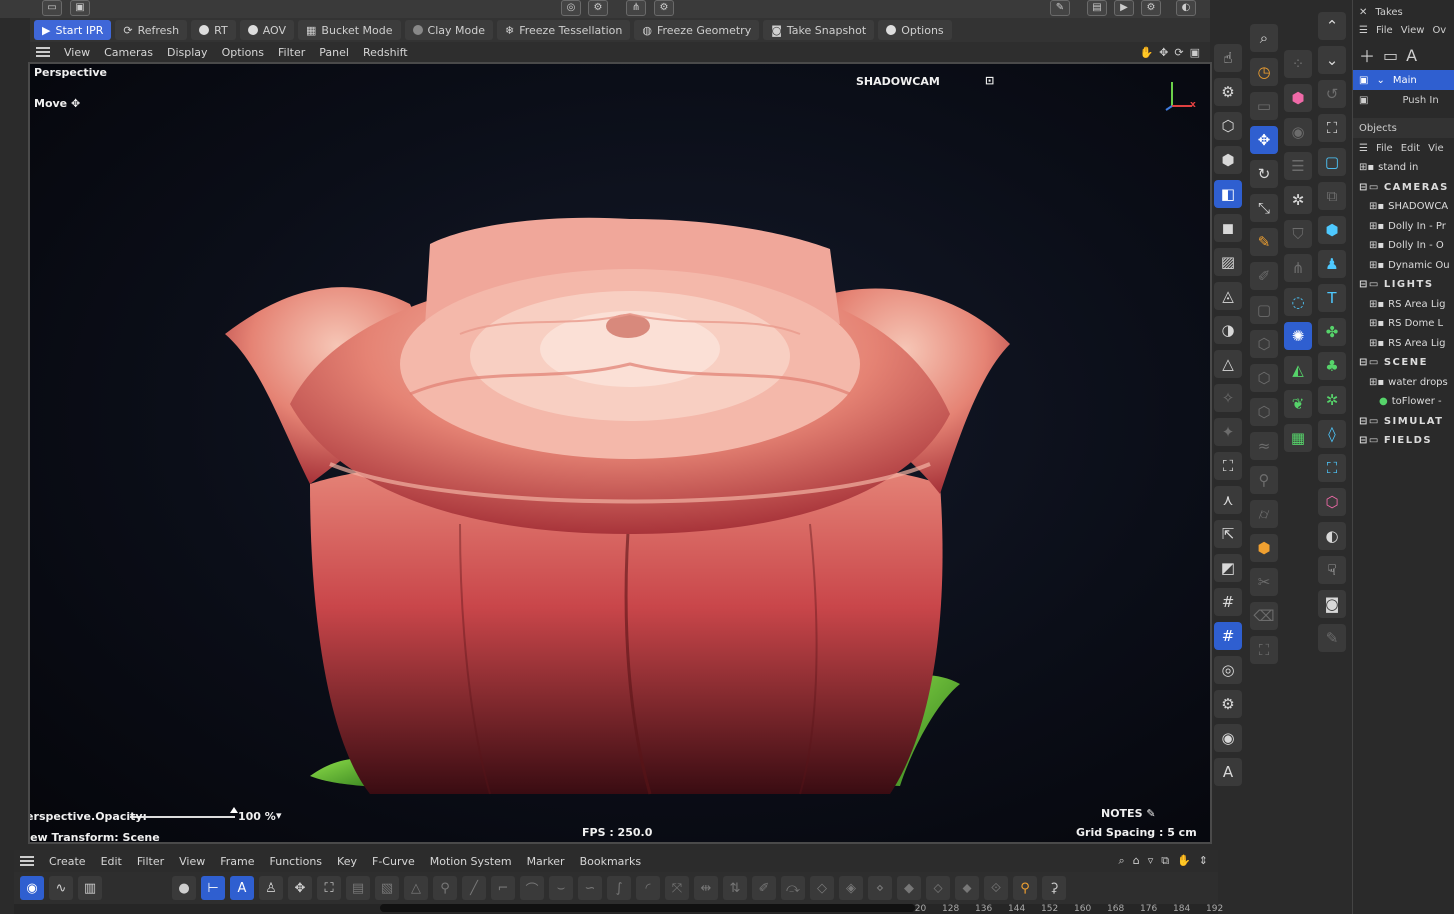 This screenshot has height=914, width=1454. I want to click on linear-icon: ╱, so click(474, 888).